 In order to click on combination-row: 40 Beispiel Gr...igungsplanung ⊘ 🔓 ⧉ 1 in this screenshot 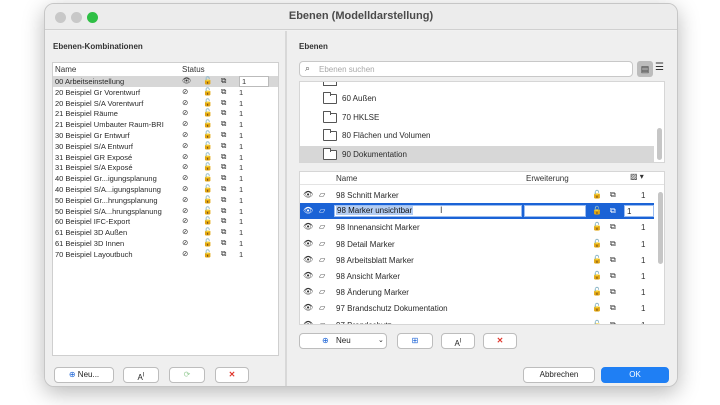, I will do `click(165, 178)`.